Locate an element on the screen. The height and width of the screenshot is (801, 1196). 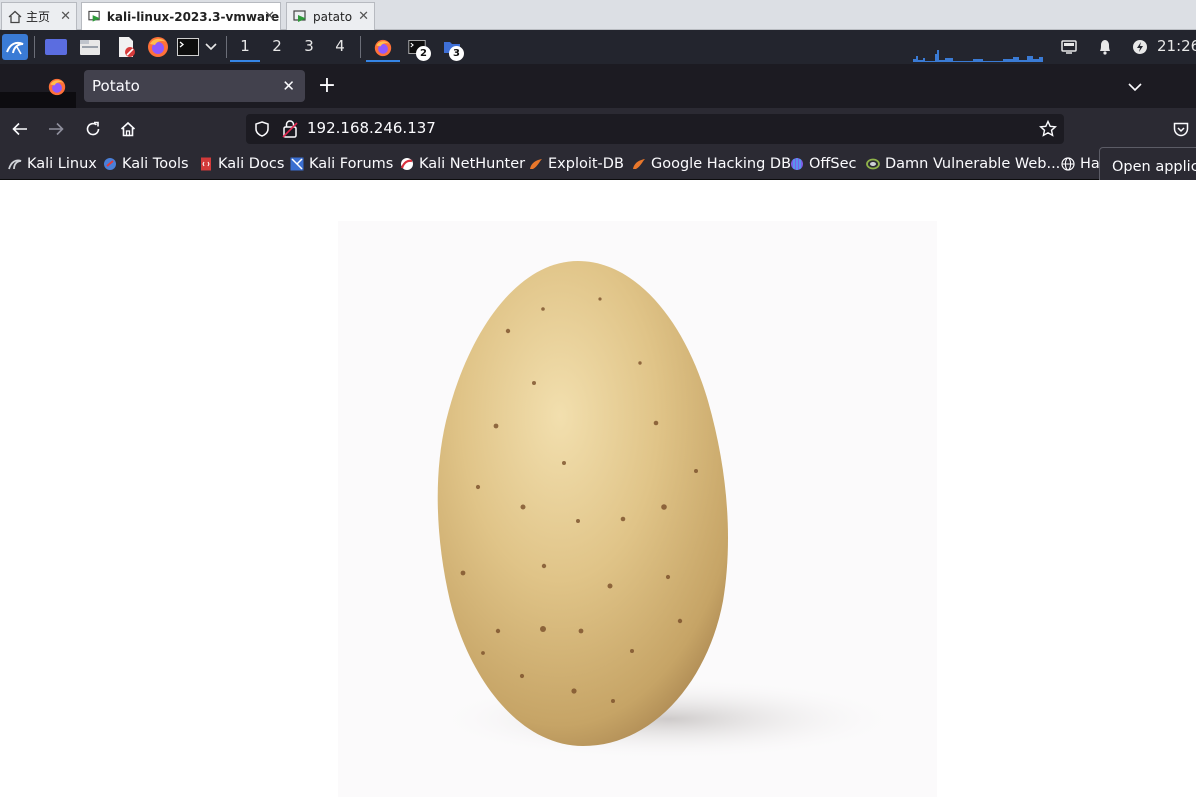
bookmark-offsec: OffSec is located at coordinates (823, 164).